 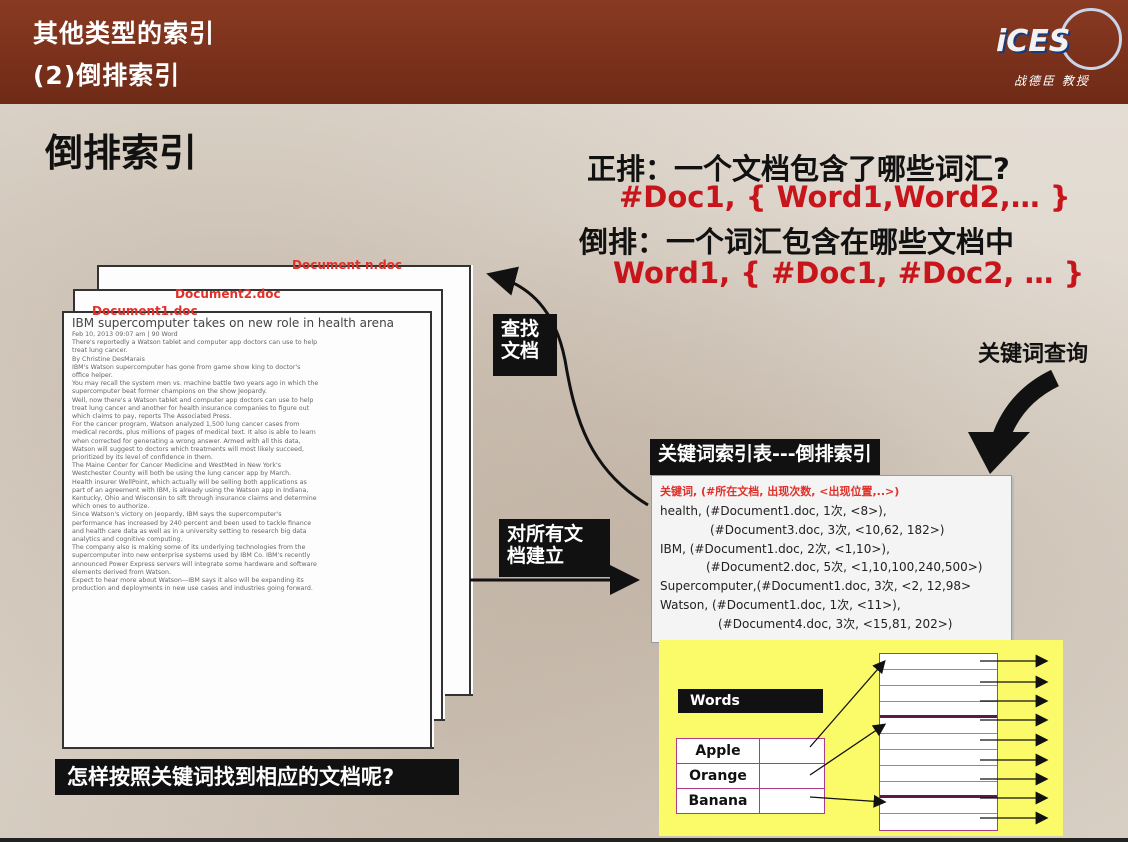 I want to click on find-docs-arrow, so click(x=567, y=386).